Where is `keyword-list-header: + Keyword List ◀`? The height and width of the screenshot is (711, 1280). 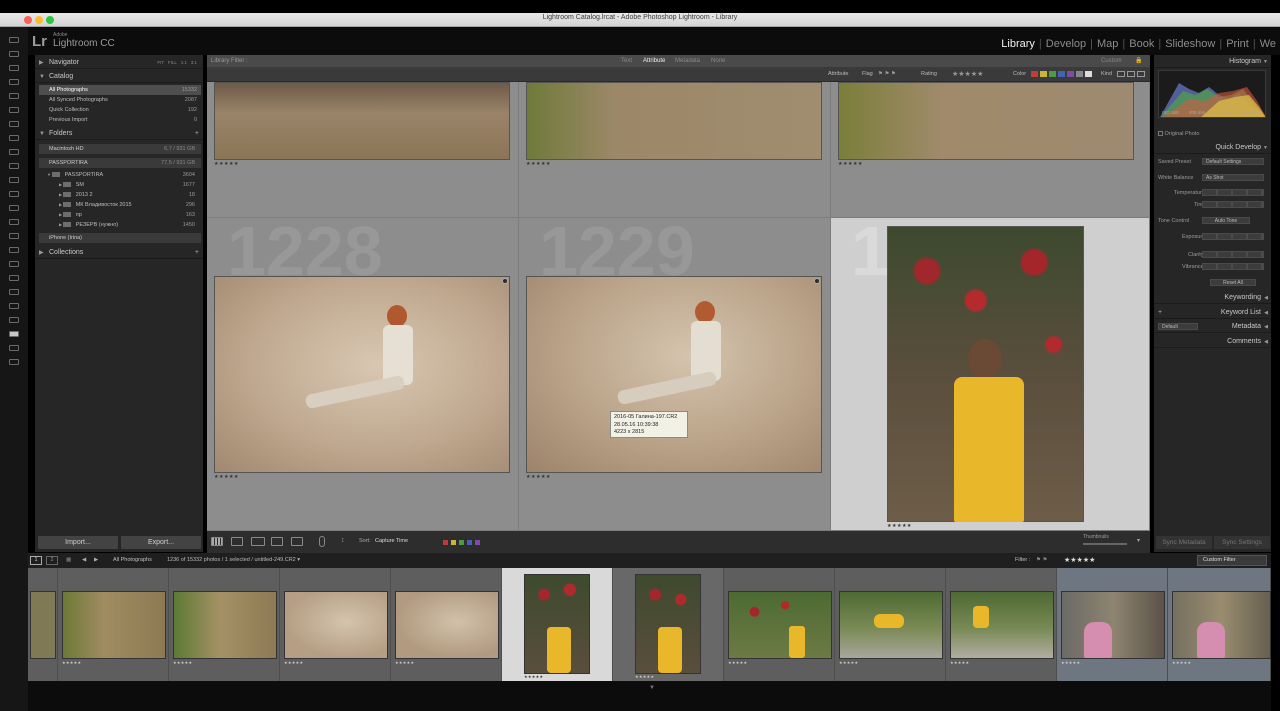 keyword-list-header: + Keyword List ◀ is located at coordinates (1212, 313).